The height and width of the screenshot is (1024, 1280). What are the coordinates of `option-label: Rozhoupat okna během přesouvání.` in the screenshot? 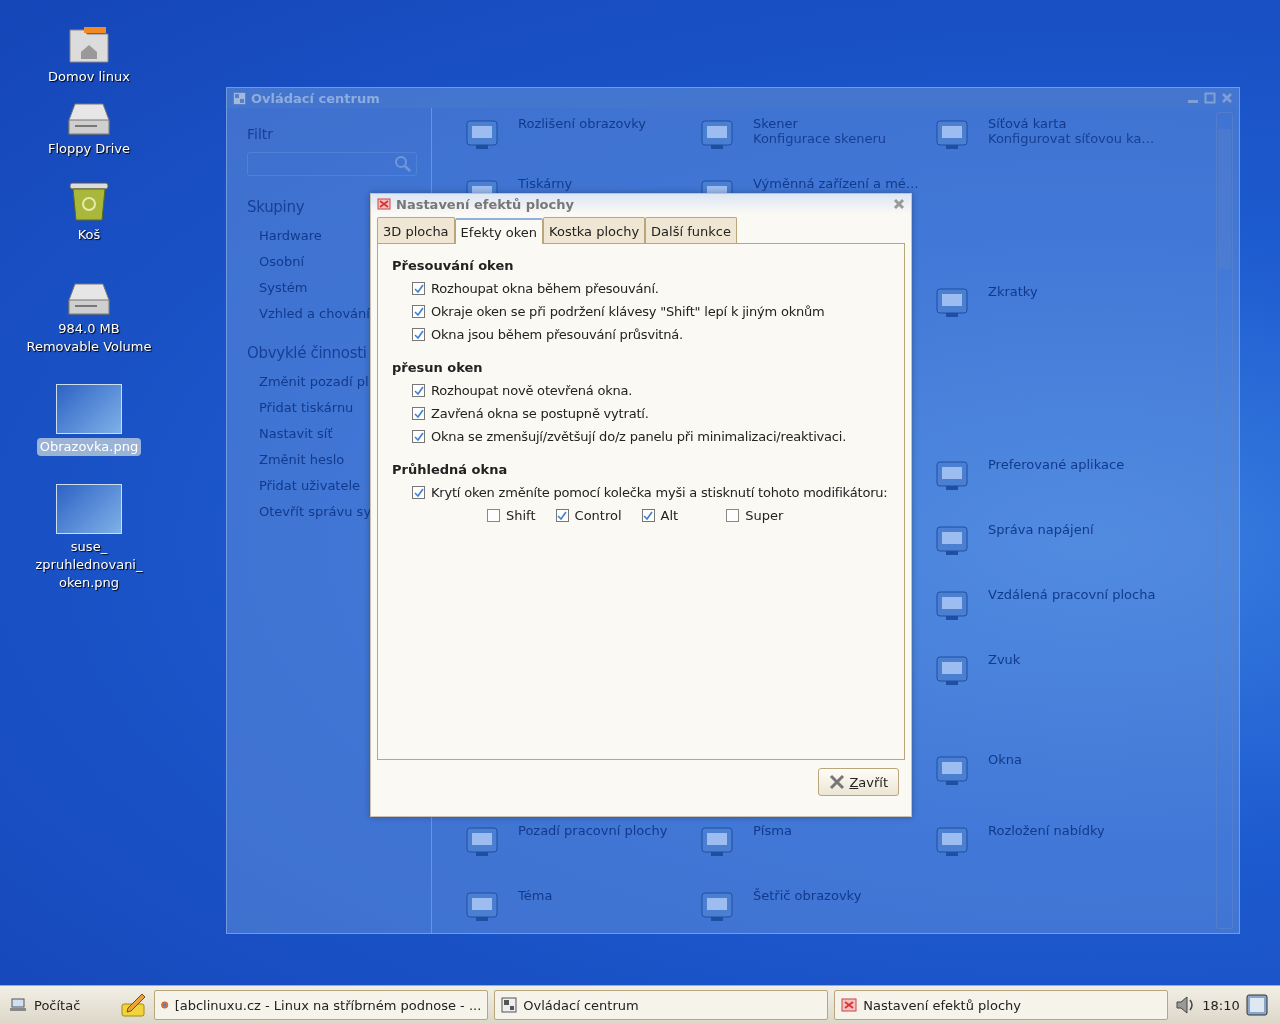 It's located at (545, 288).